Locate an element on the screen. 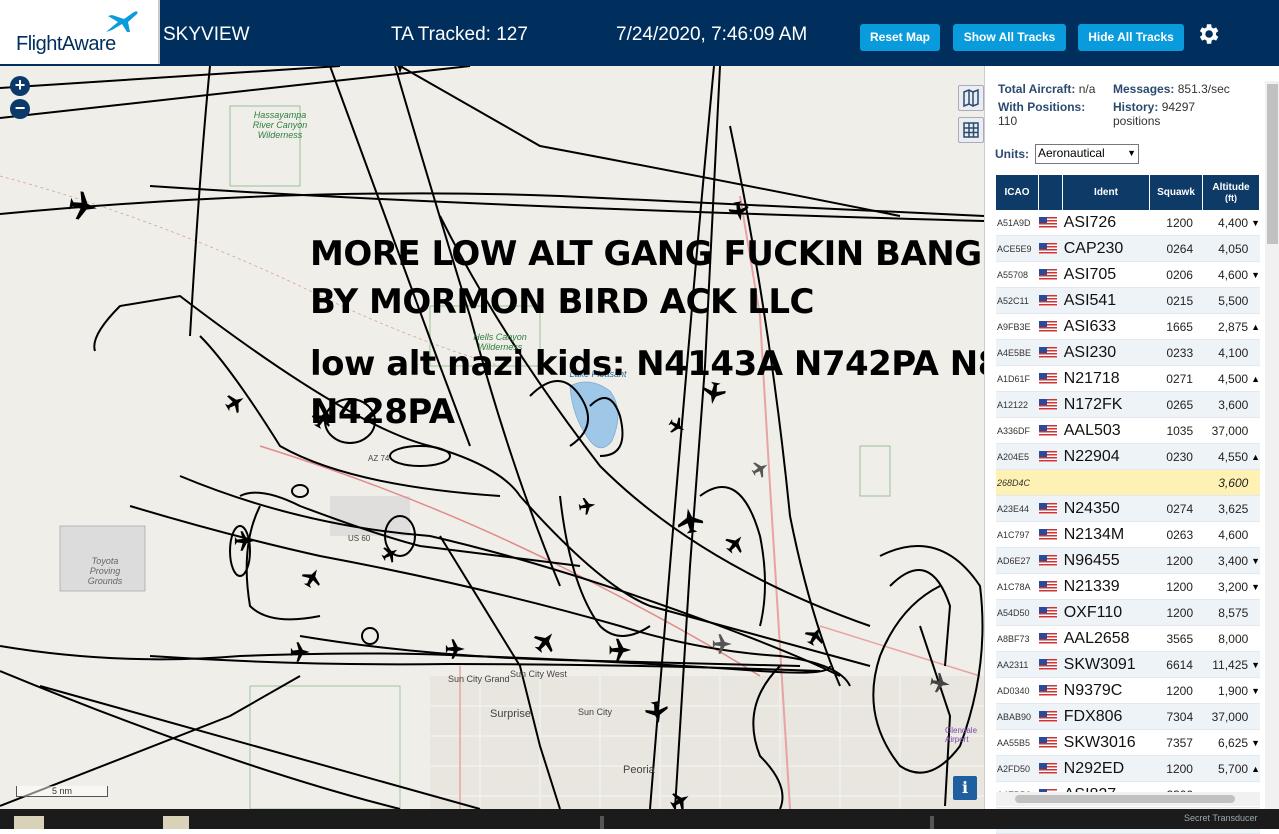 The height and width of the screenshot is (834, 1279). flightaware-logo: FlightAware is located at coordinates (80, 32).